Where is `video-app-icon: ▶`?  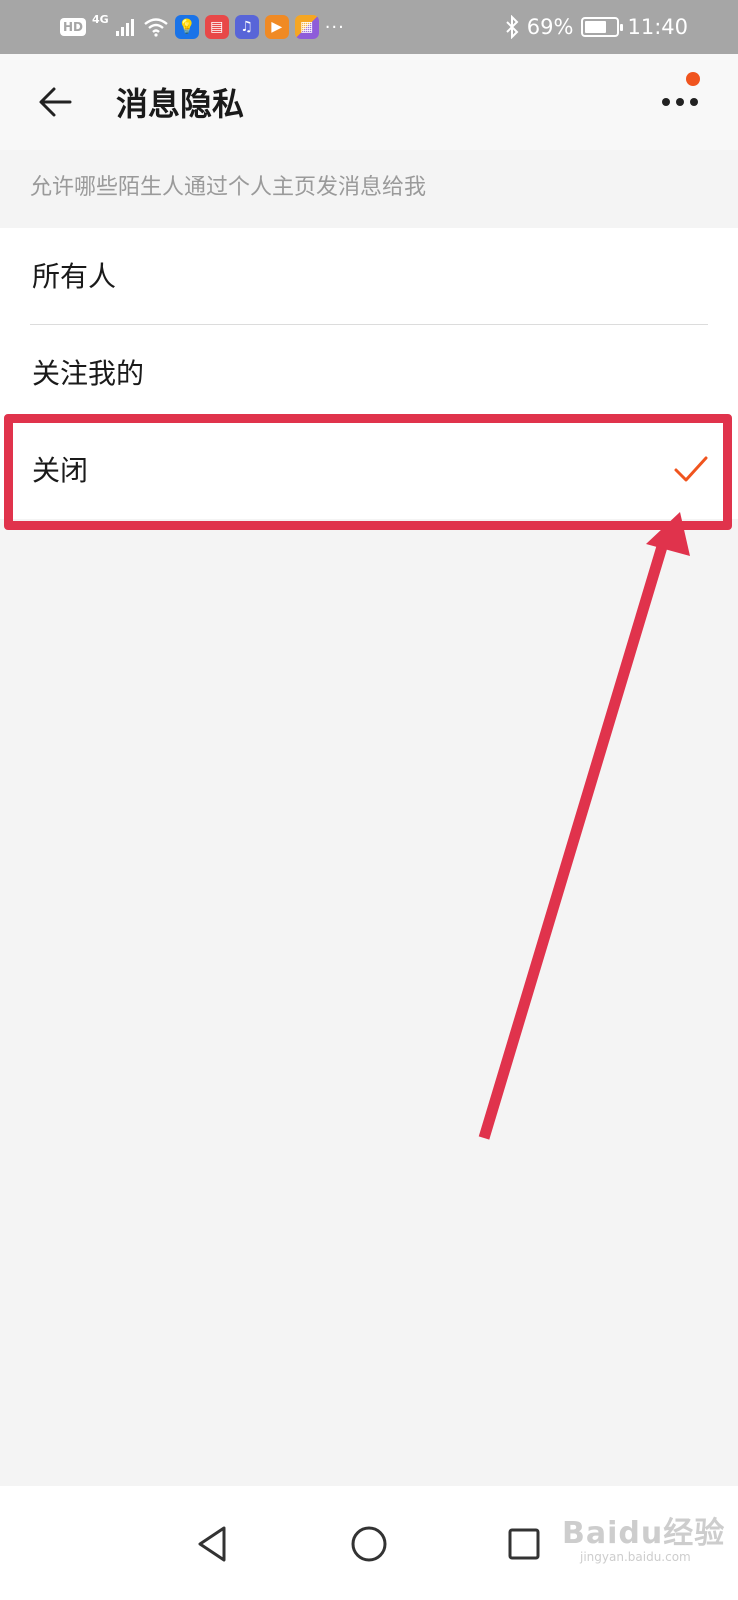 video-app-icon: ▶ is located at coordinates (276, 27).